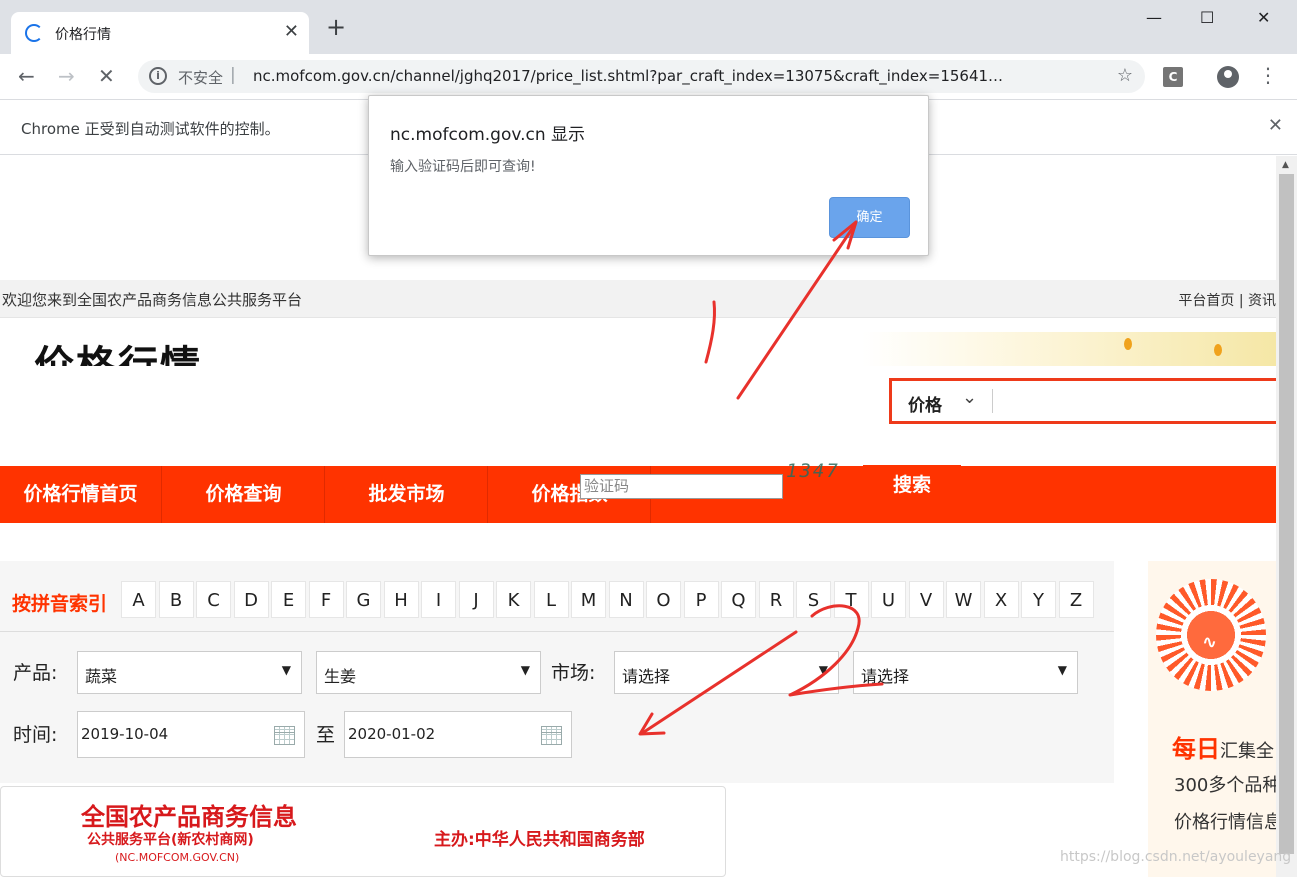  I want to click on pinyin-letter-b: B, so click(176, 599).